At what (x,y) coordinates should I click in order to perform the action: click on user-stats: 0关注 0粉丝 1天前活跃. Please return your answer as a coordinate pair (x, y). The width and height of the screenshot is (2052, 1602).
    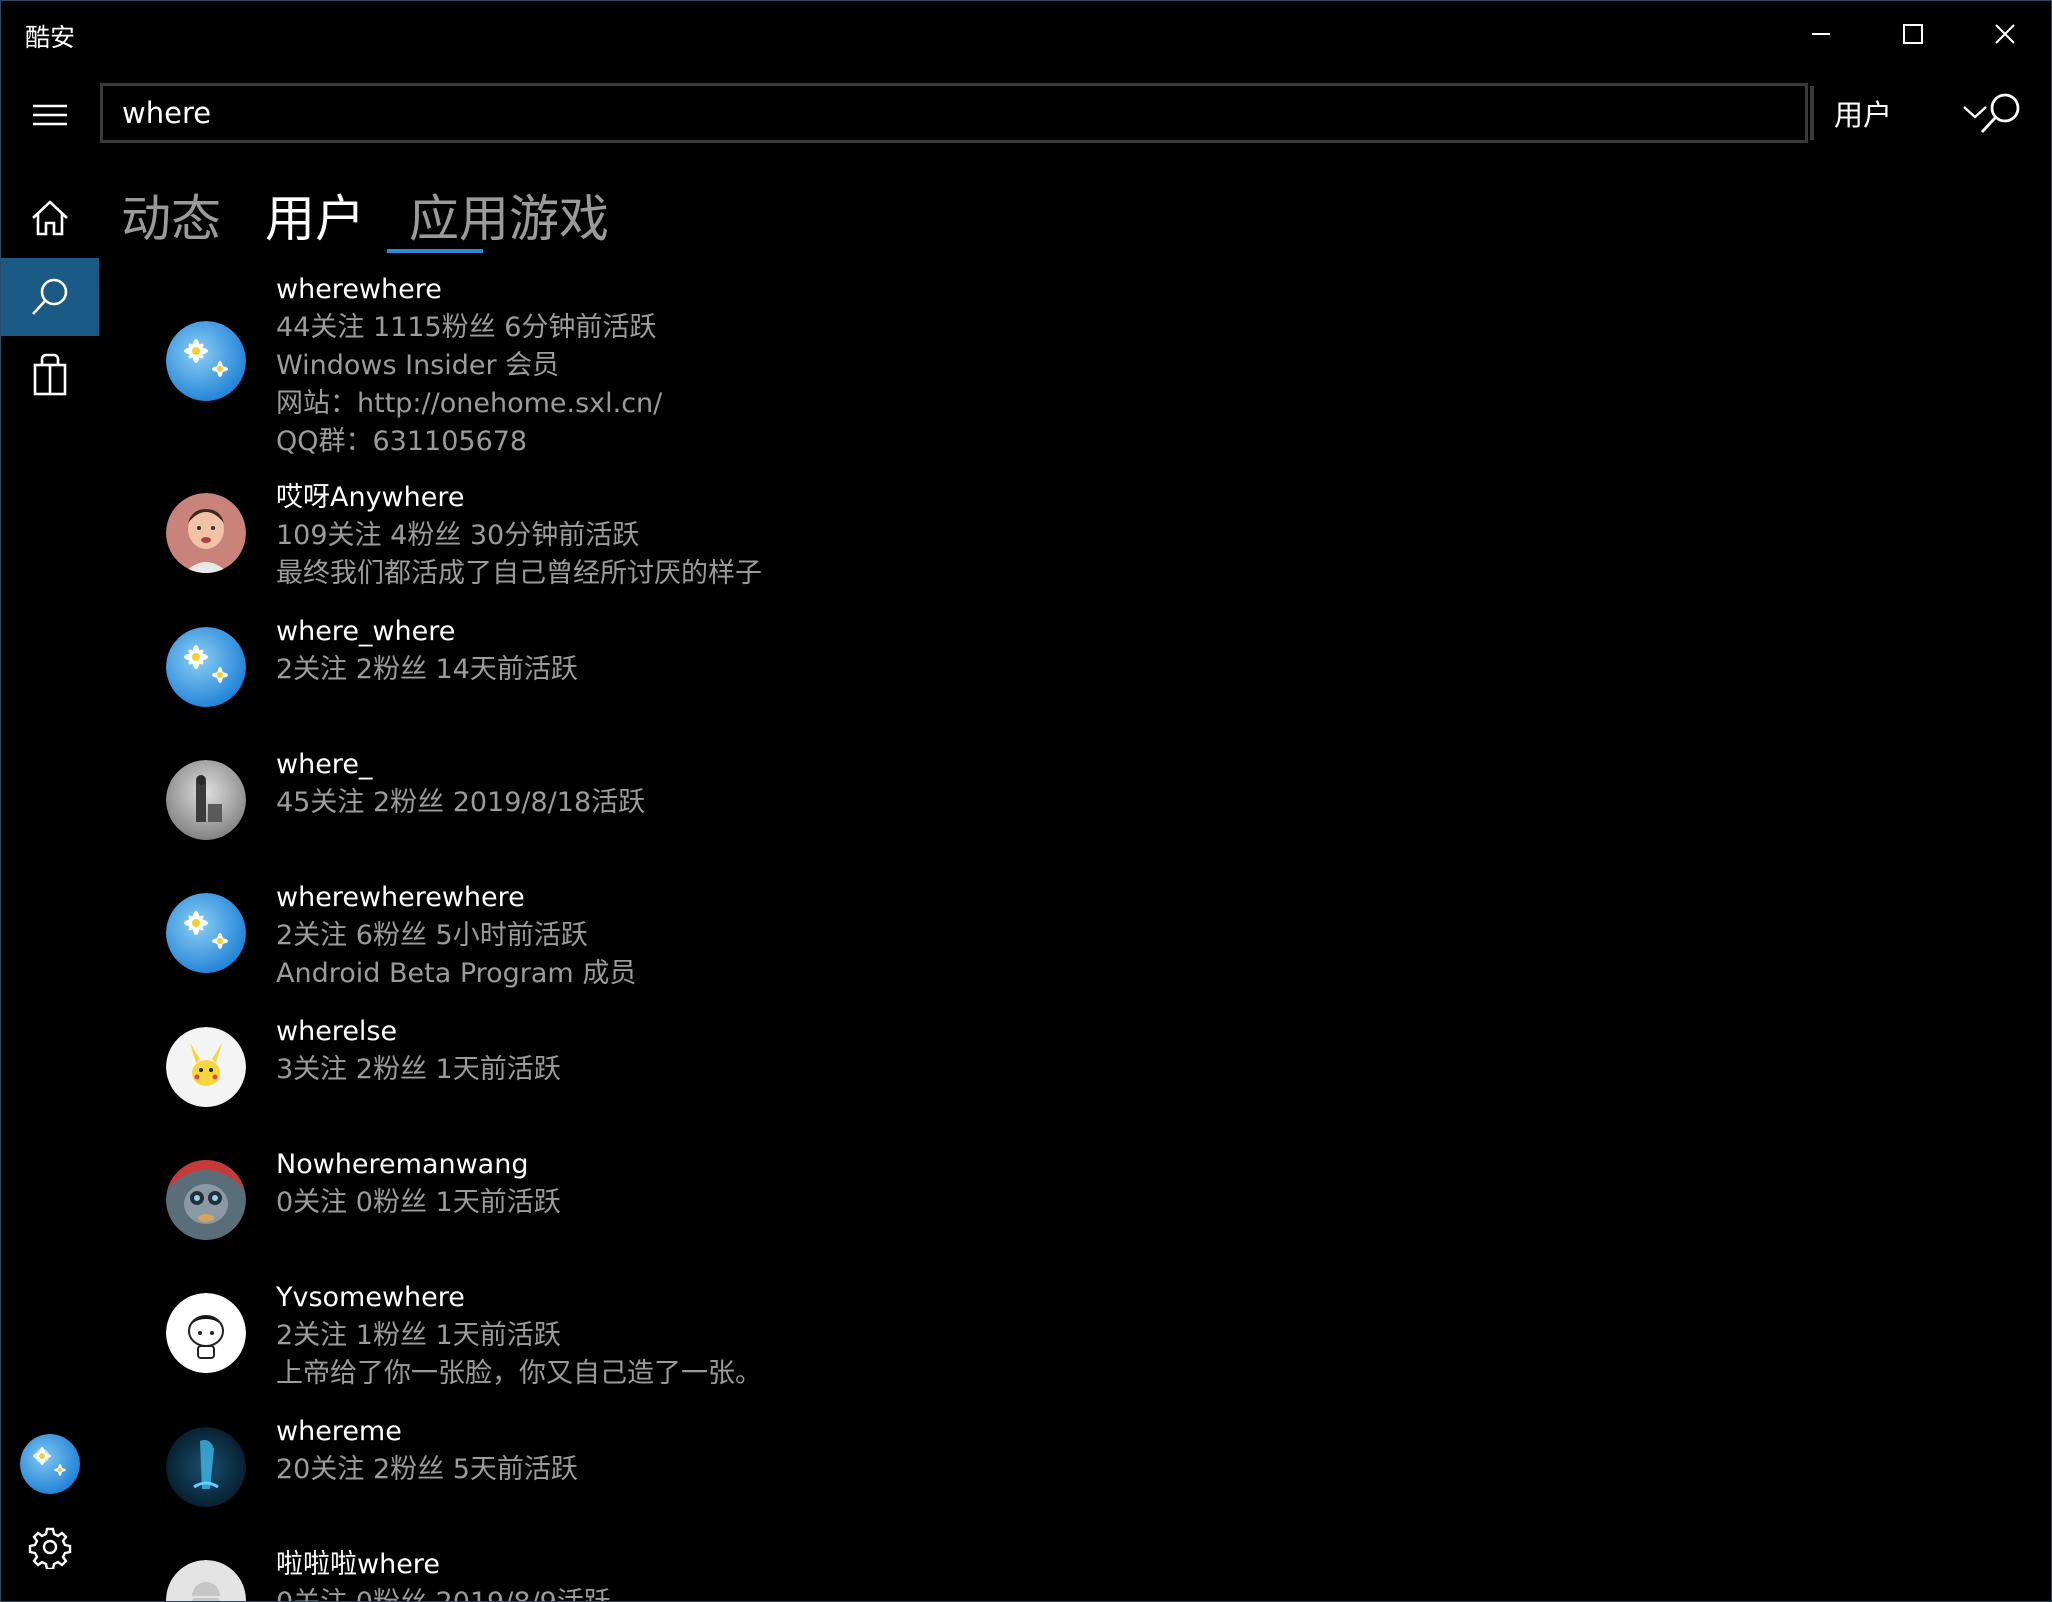
    Looking at the image, I should click on (418, 1202).